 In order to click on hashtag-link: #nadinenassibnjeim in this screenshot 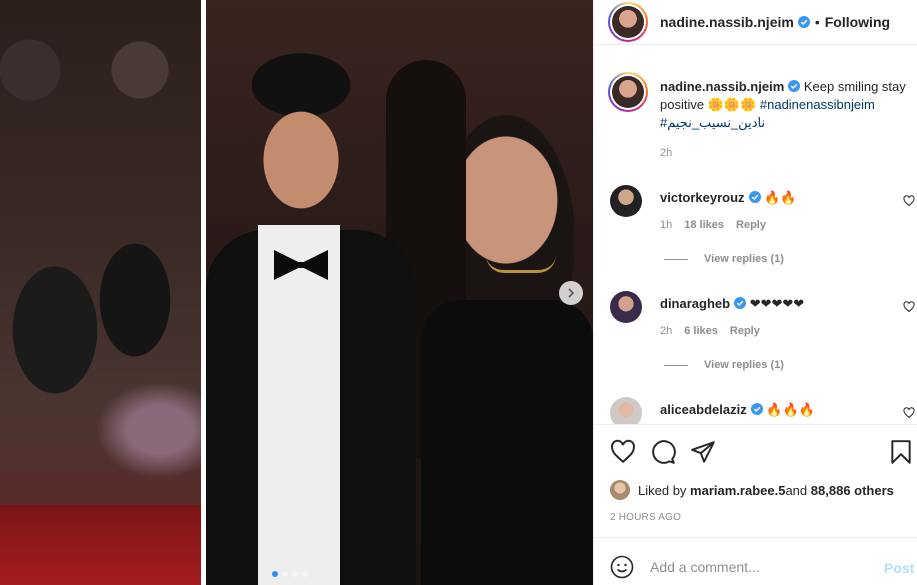, I will do `click(817, 104)`.